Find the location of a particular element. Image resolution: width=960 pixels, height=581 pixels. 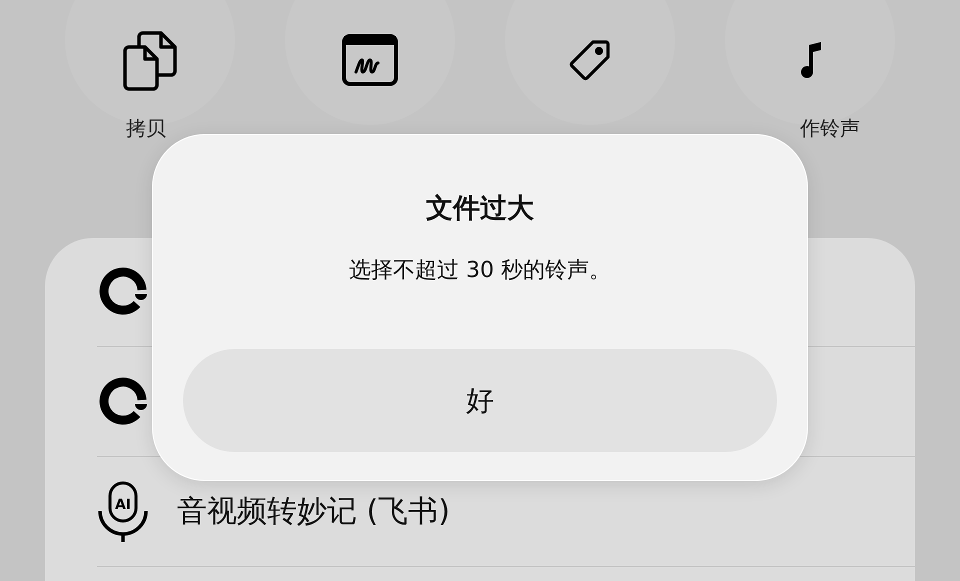

signature-window-icon is located at coordinates (370, 60).